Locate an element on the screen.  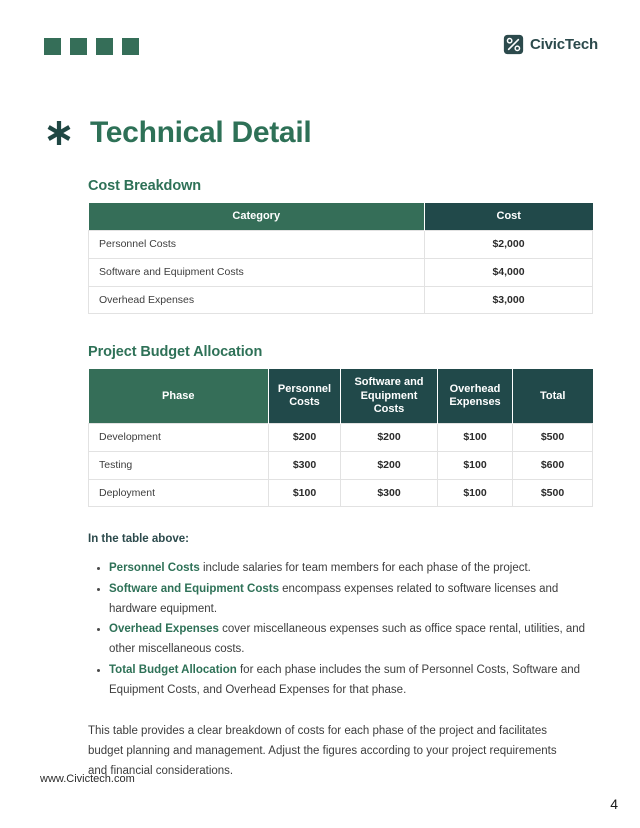
decorative-squares is located at coordinates (91, 46).